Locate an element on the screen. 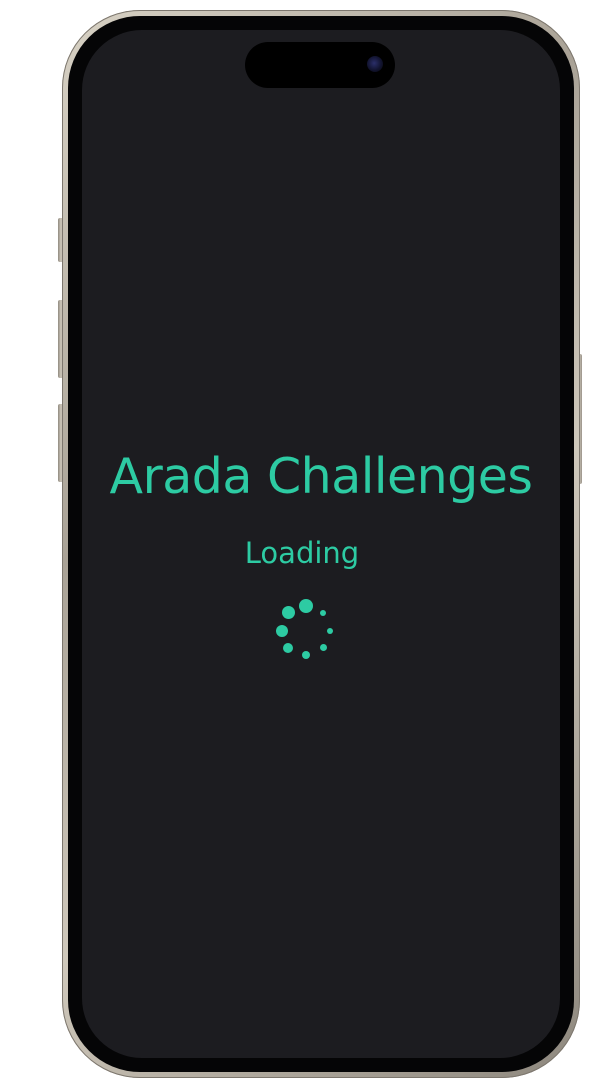  loading-spinner-icon is located at coordinates (305, 631).